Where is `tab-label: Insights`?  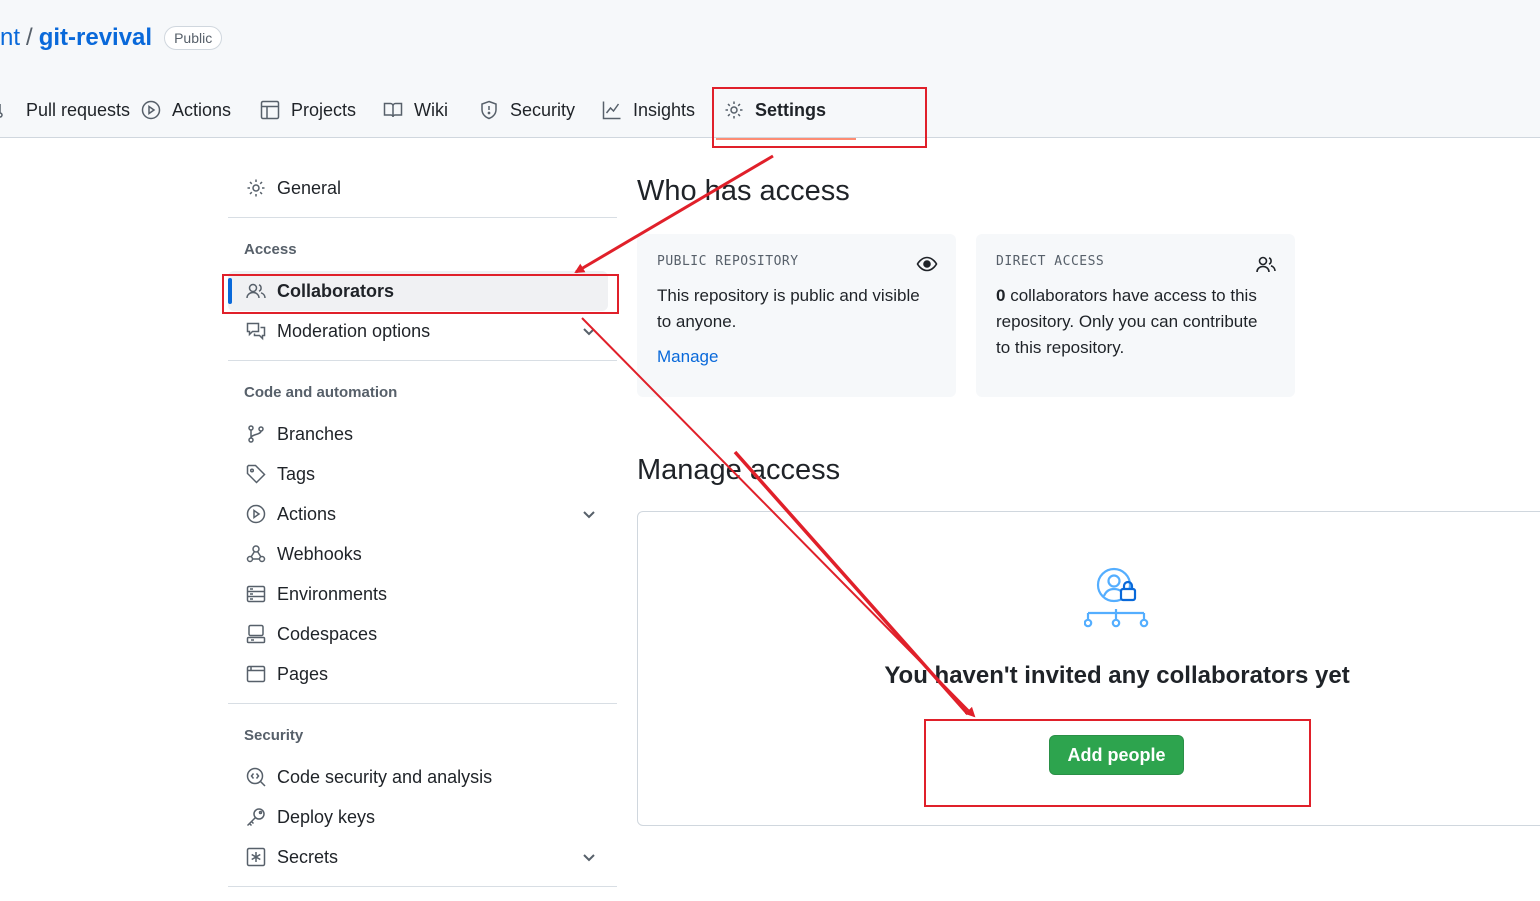 tab-label: Insights is located at coordinates (664, 109).